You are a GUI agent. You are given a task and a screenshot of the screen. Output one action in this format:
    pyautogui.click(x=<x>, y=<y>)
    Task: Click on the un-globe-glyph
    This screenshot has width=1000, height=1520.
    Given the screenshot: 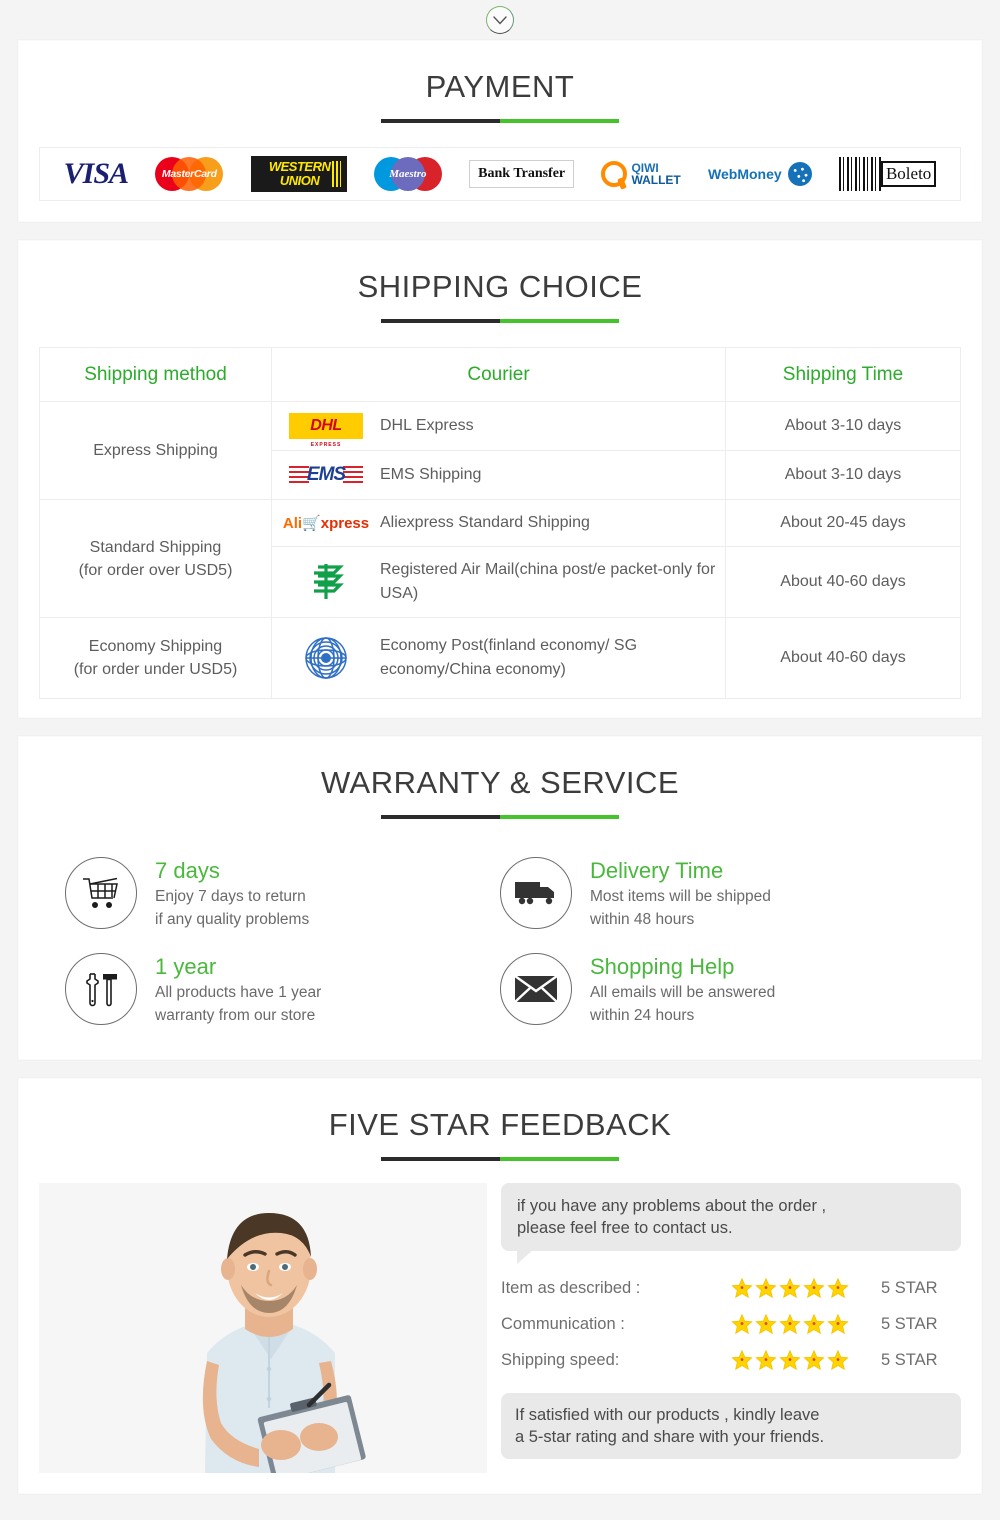 What is the action you would take?
    pyautogui.click(x=326, y=658)
    